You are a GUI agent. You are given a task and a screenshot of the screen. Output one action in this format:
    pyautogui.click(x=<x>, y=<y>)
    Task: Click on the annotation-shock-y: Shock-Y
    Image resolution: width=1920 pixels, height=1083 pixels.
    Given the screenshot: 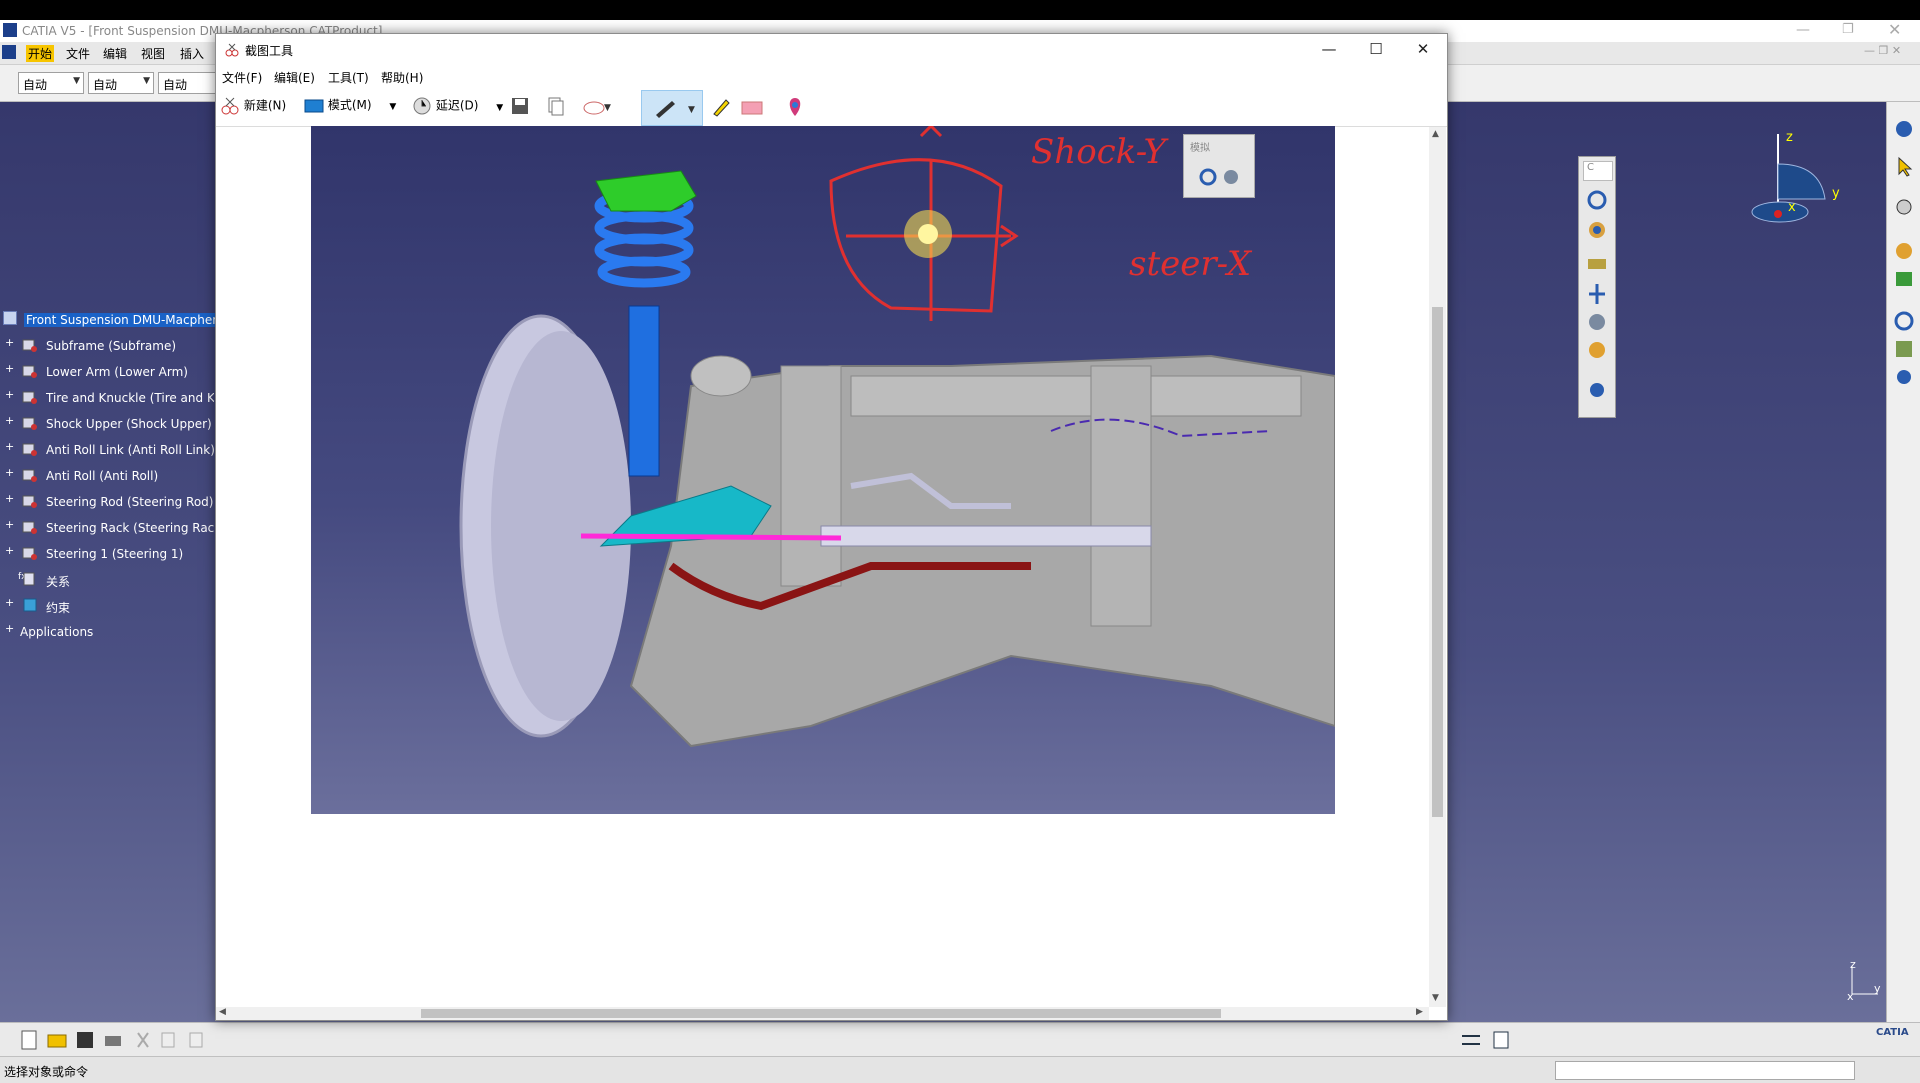 What is the action you would take?
    pyautogui.click(x=1098, y=152)
    